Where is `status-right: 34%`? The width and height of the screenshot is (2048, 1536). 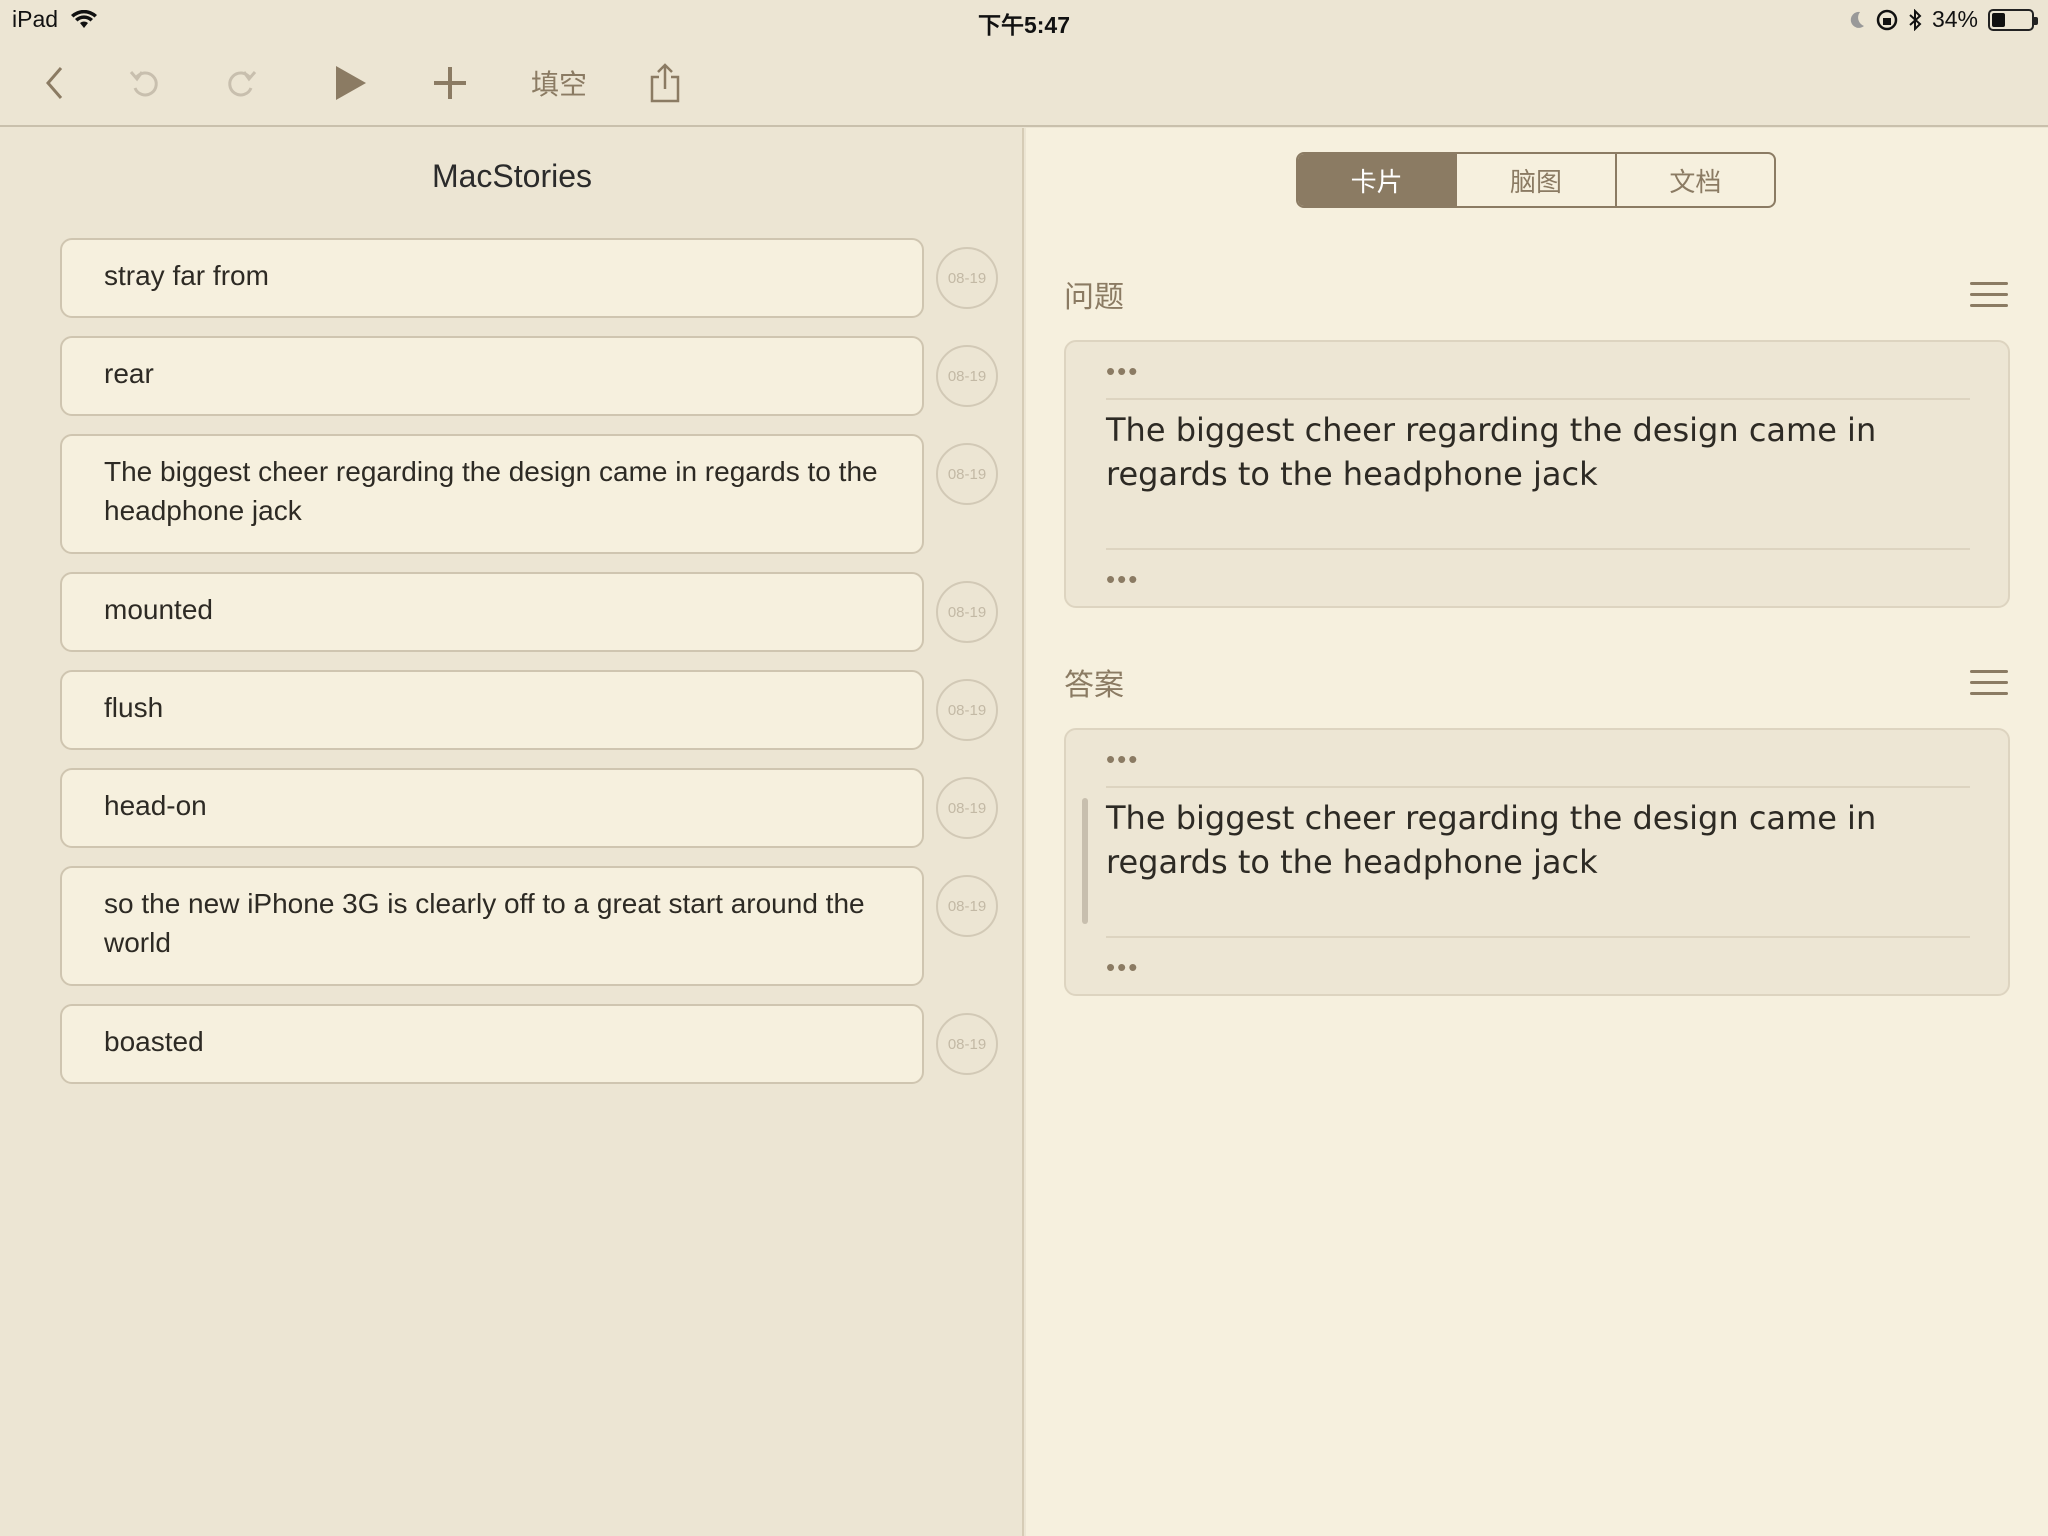 status-right: 34% is located at coordinates (1943, 19).